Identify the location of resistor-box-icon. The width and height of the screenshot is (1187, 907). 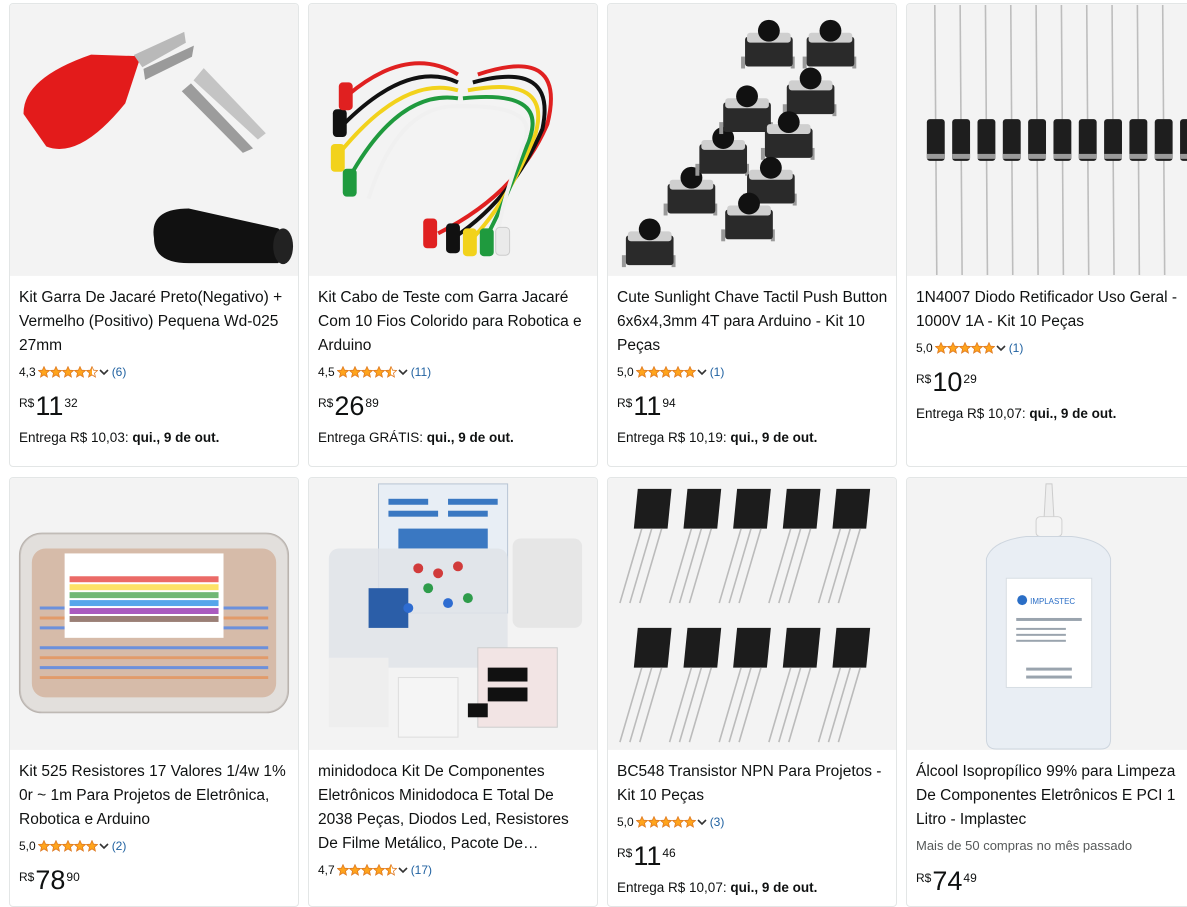
(154, 614).